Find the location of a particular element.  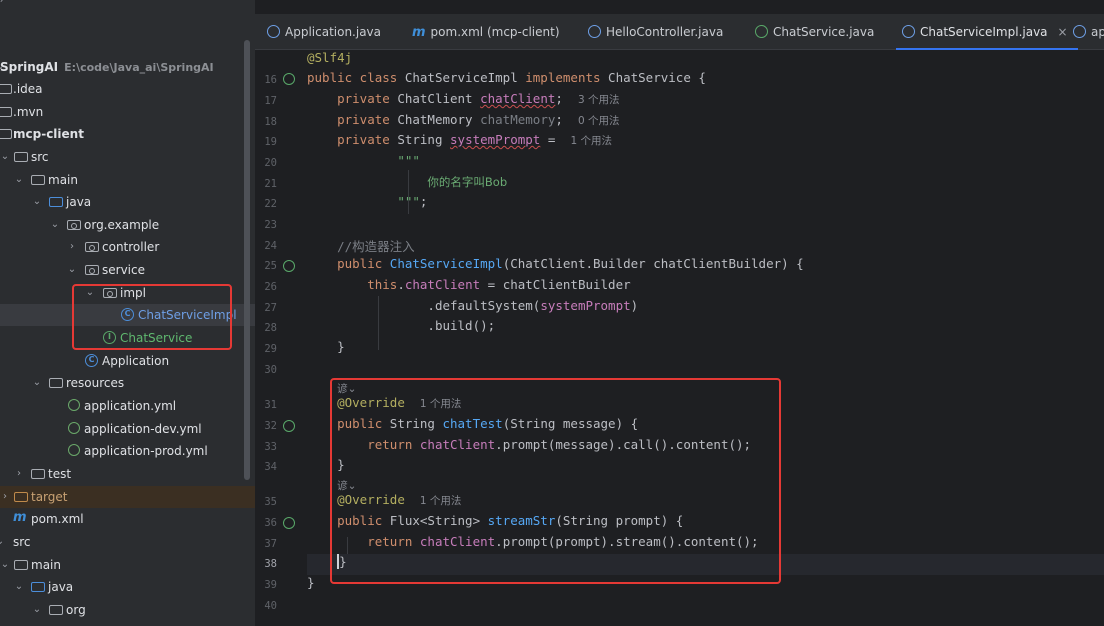

tree-row-label: main is located at coordinates (46, 565).